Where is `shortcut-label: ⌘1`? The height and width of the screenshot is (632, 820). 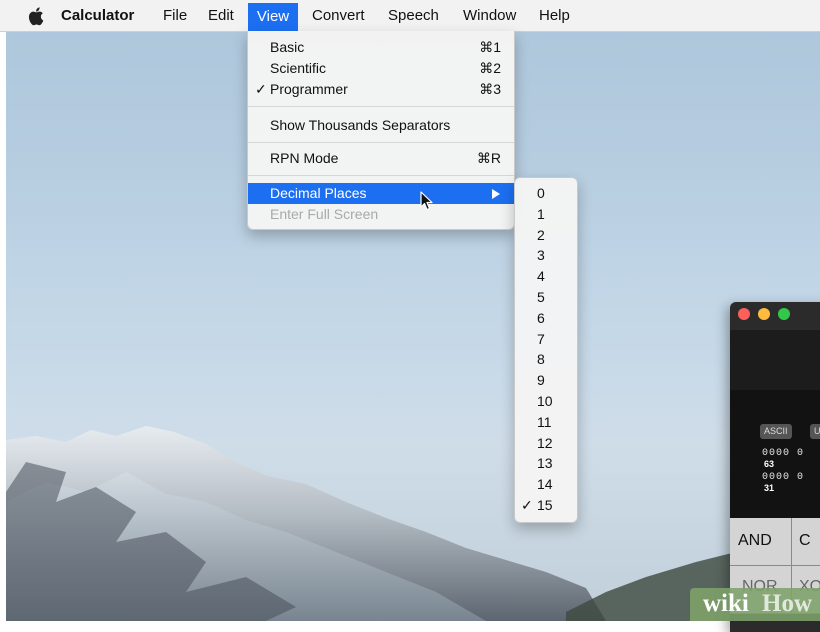 shortcut-label: ⌘1 is located at coordinates (490, 47).